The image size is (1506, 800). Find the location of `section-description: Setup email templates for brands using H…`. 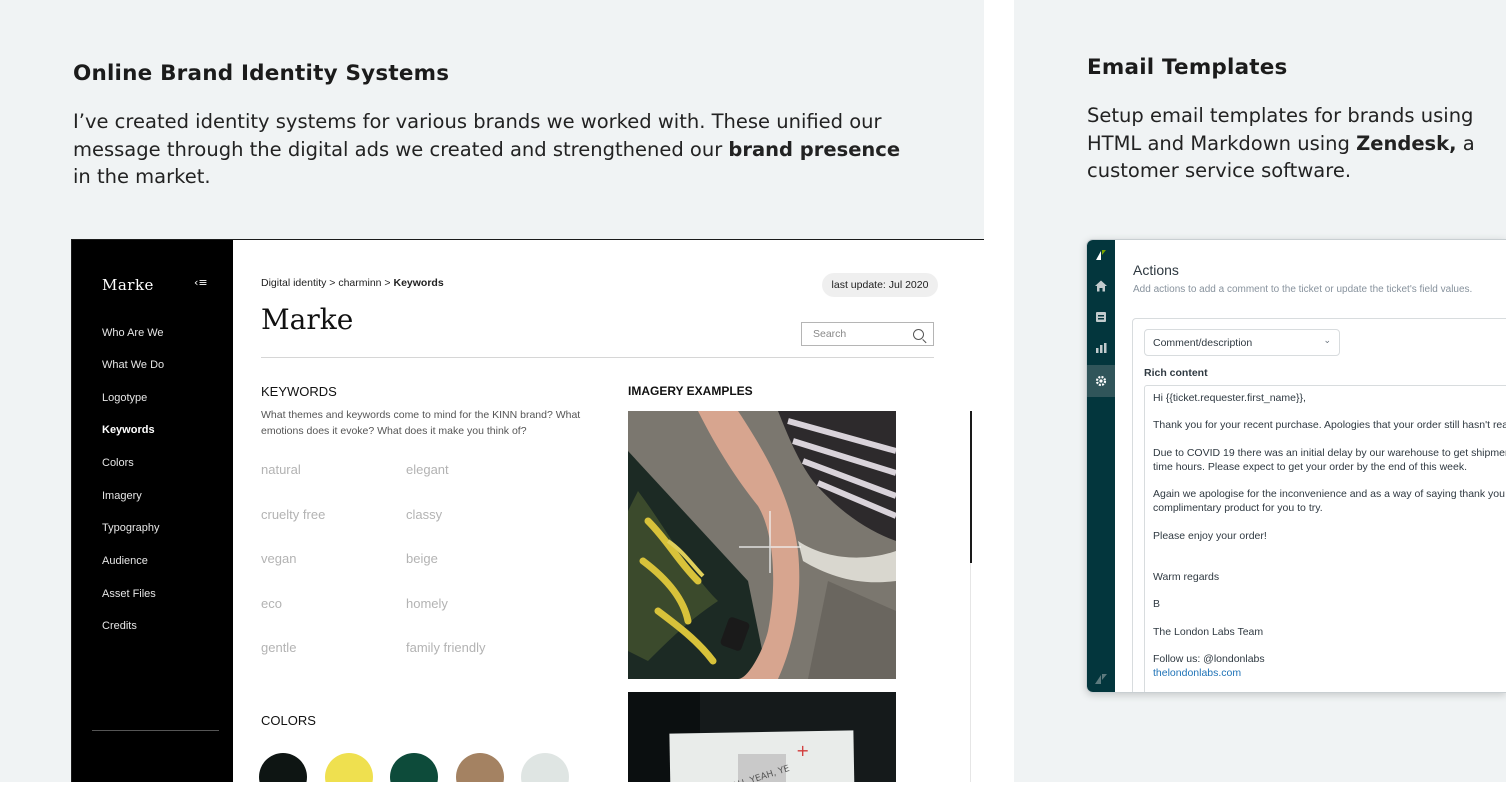

section-description: Setup email templates for brands using H… is located at coordinates (1287, 143).